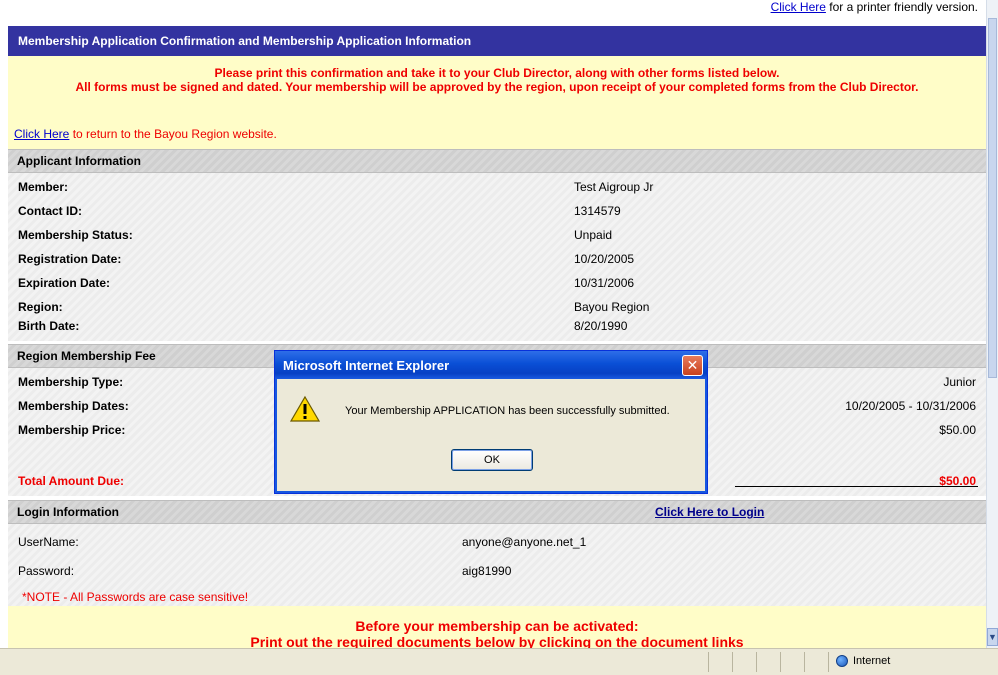 This screenshot has width=998, height=675. I want to click on security-zone: Internet, so click(863, 661).